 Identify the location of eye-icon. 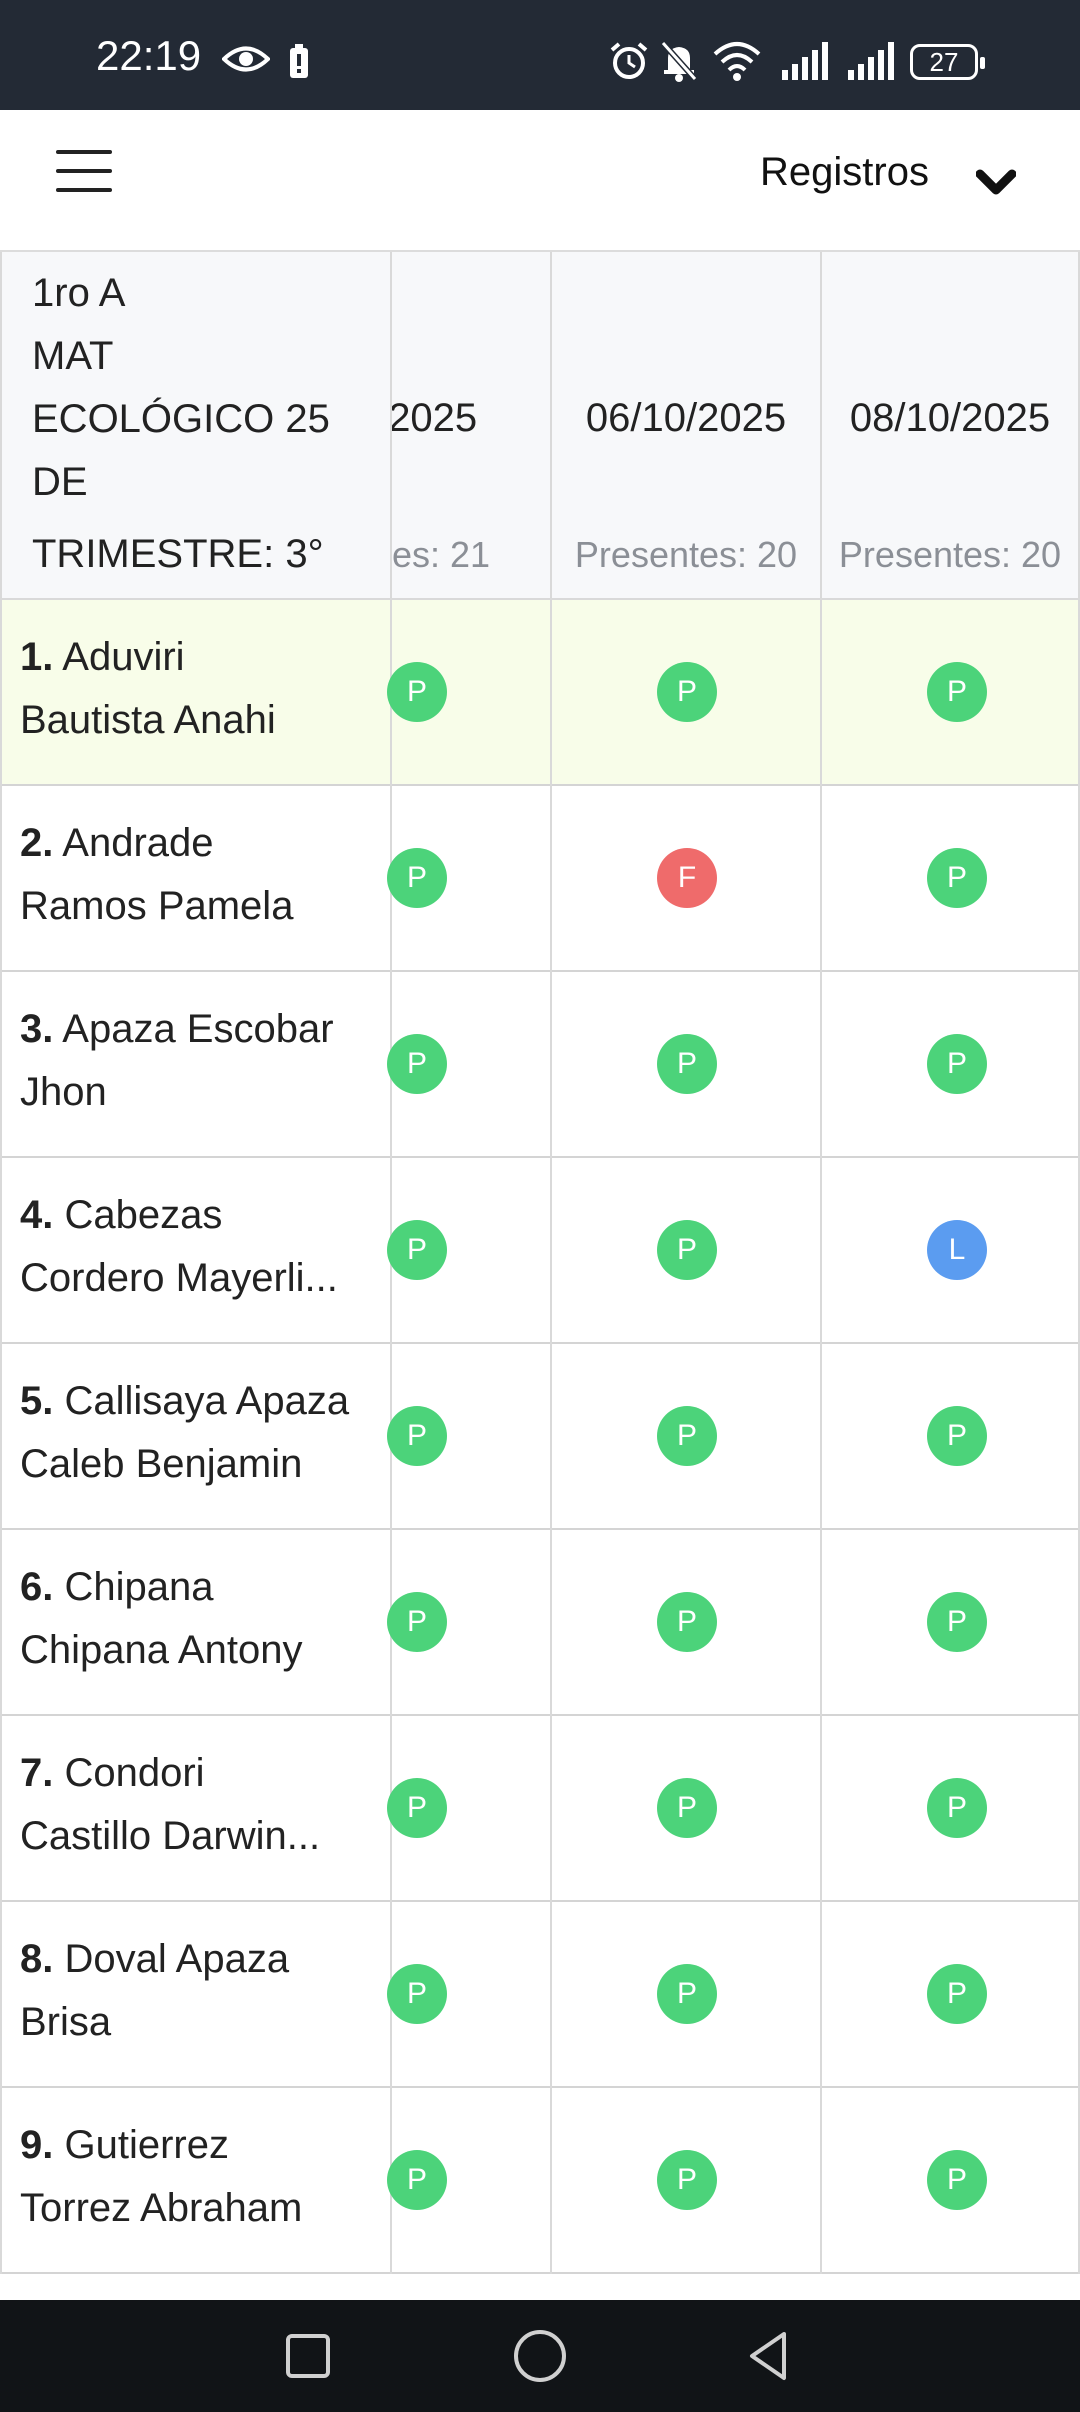
(246, 59).